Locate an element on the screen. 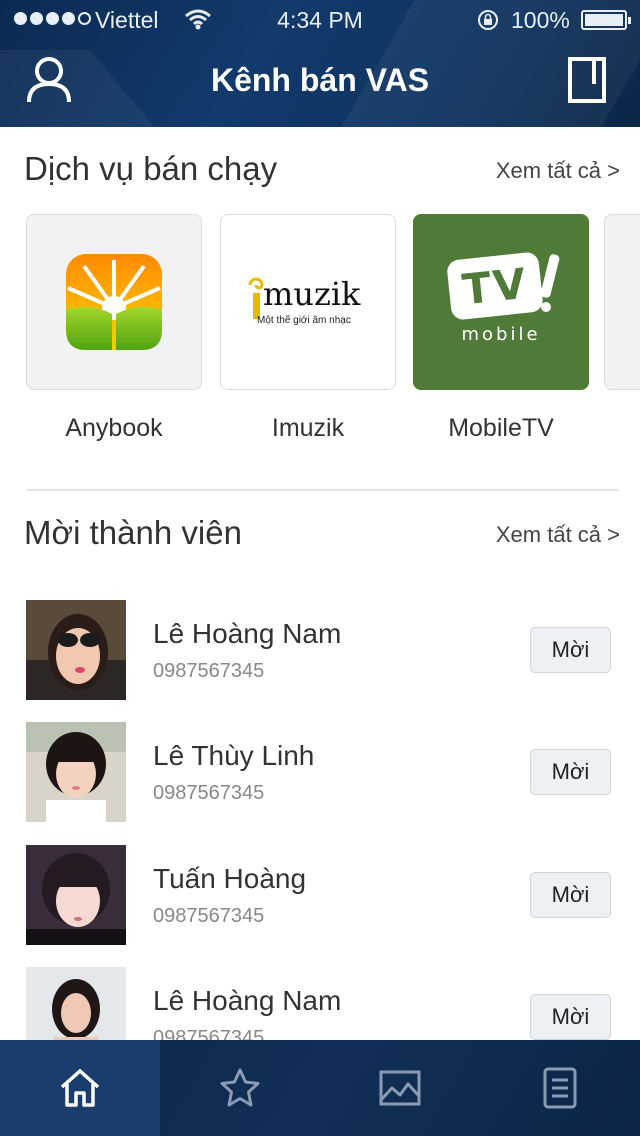 The height and width of the screenshot is (1136, 640). member-row: Tuấn Hoàng 0987567345 Mời is located at coordinates (320, 895).